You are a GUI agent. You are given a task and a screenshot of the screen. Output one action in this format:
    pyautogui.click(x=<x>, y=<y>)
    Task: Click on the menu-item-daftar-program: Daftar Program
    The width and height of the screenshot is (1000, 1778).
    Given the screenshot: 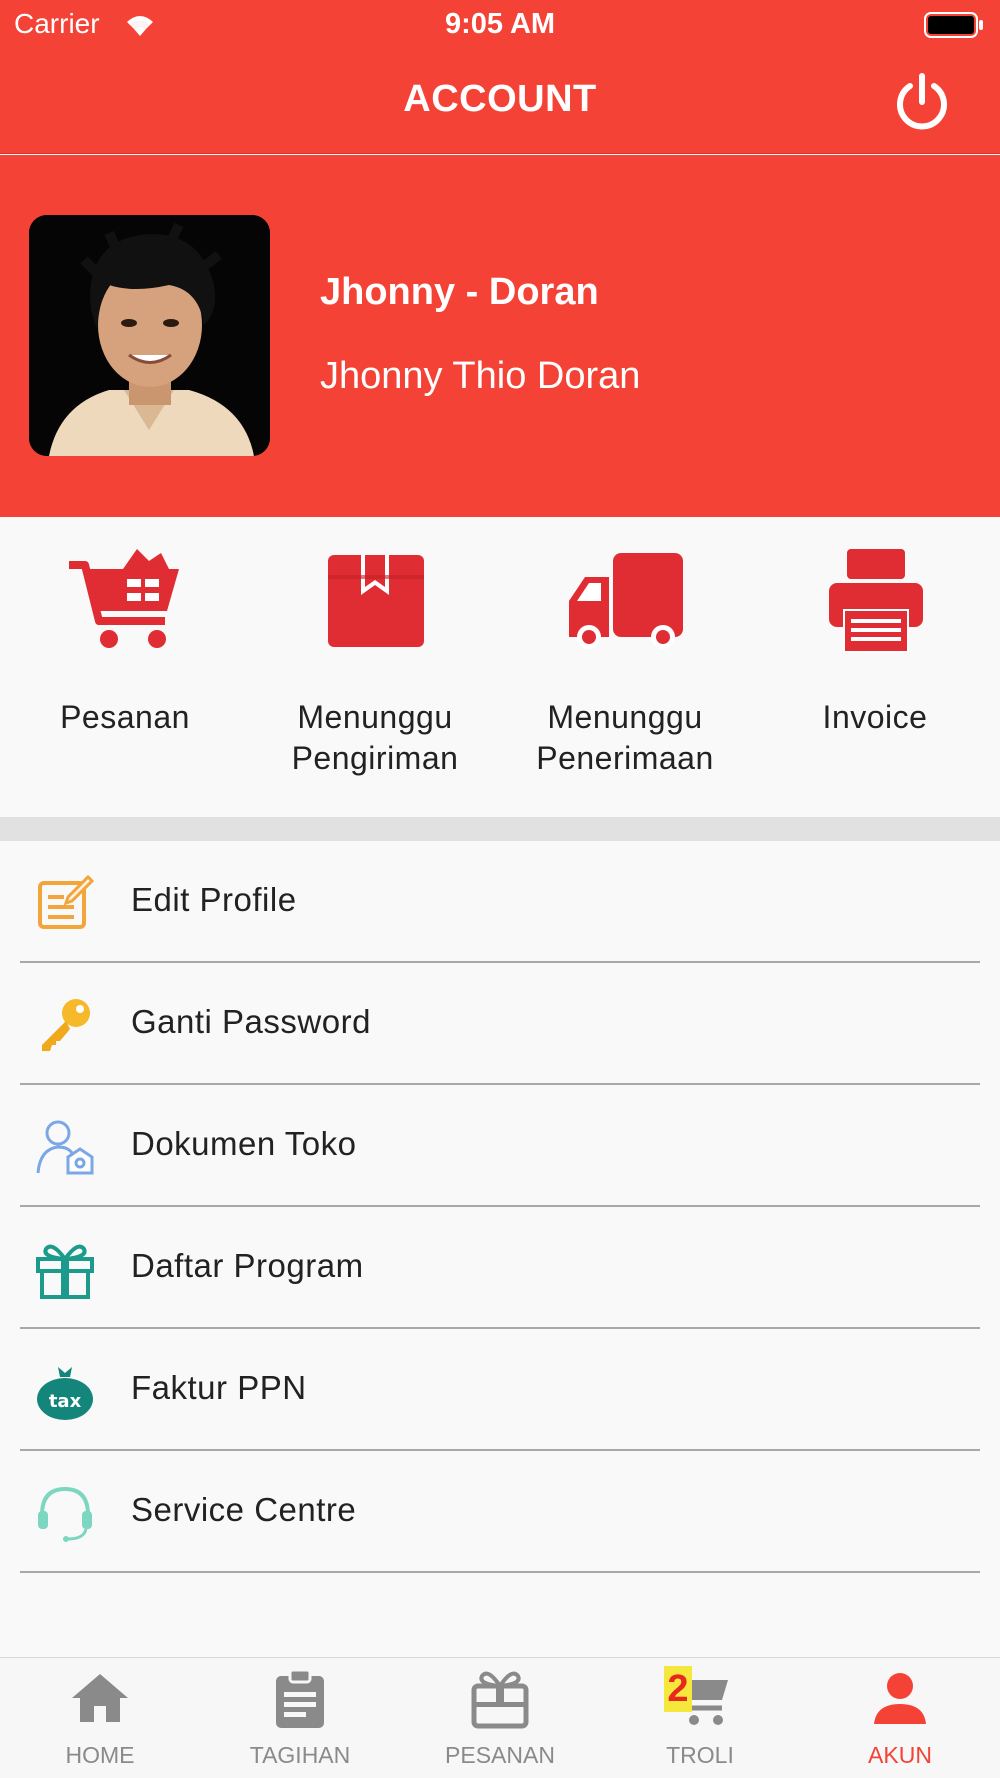 What is the action you would take?
    pyautogui.click(x=500, y=1268)
    